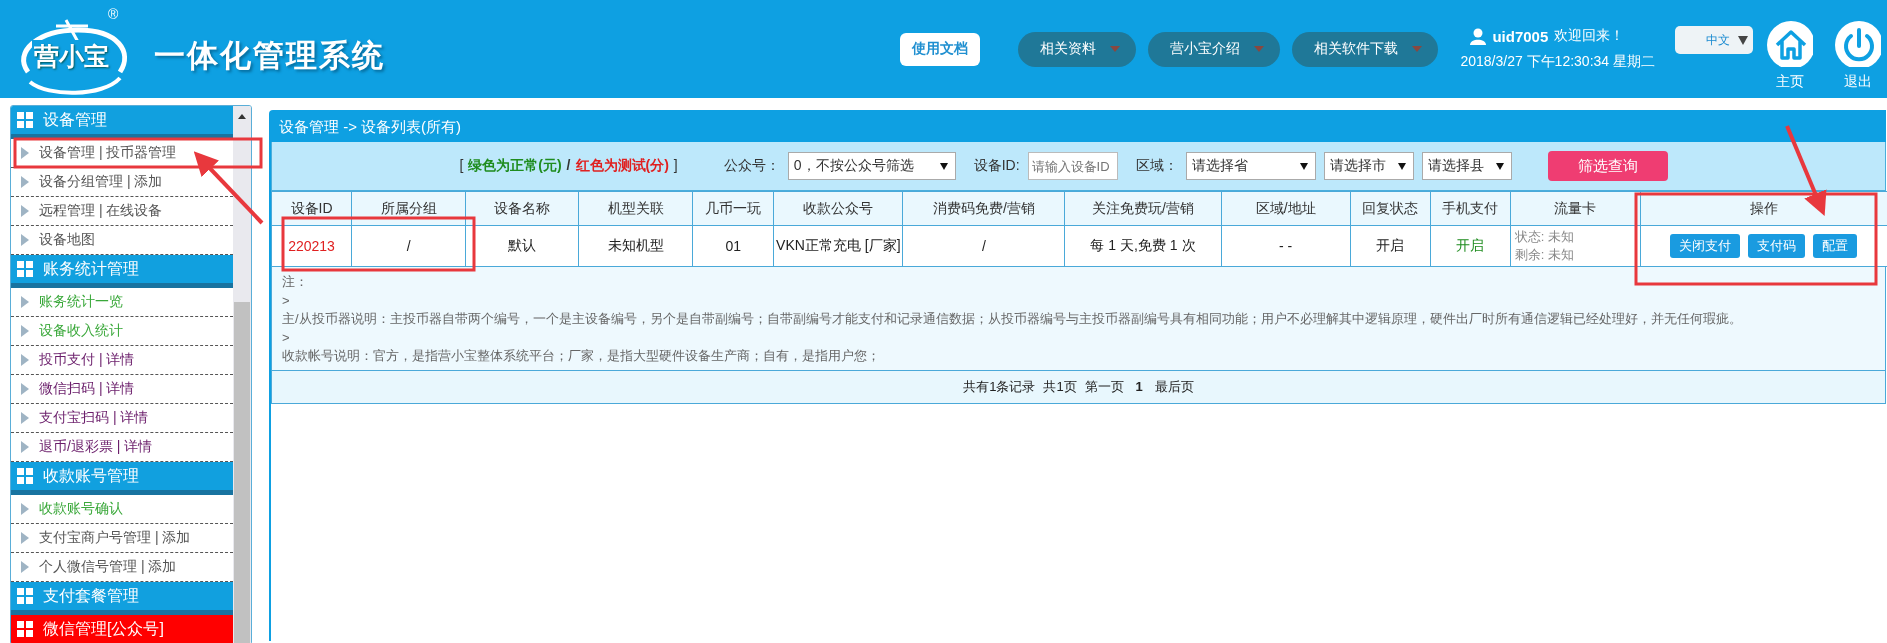 This screenshot has width=1887, height=643. I want to click on scroll-thumb, so click(242, 472).